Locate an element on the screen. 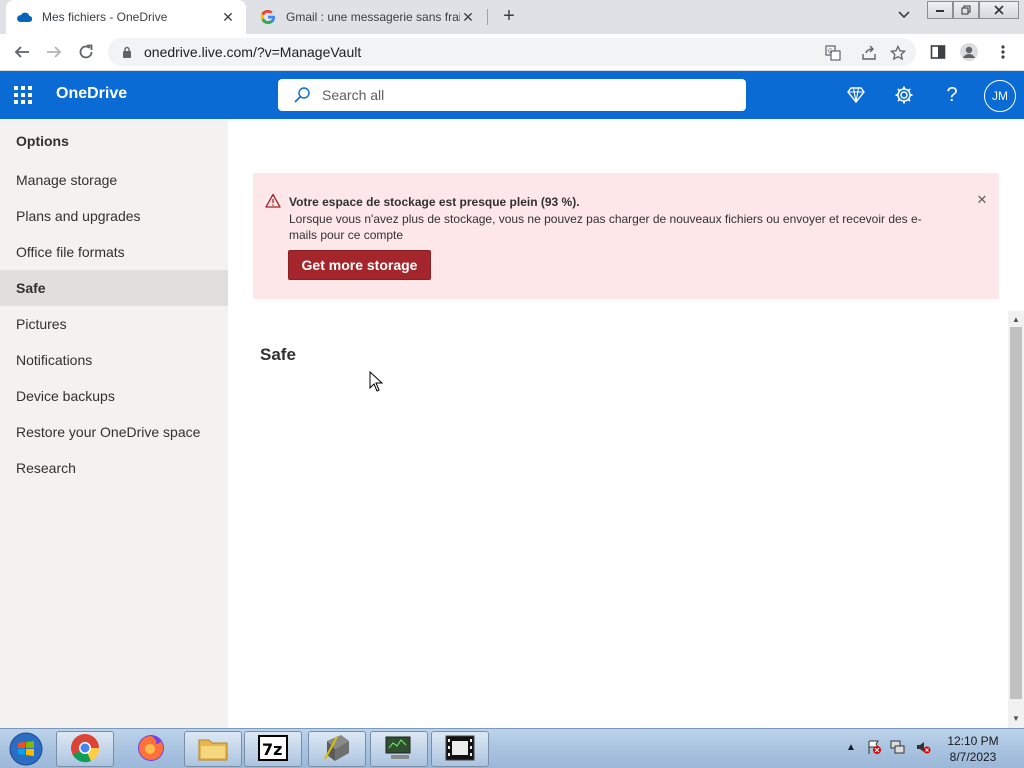 The width and height of the screenshot is (1024, 768). taskbar-film-app is located at coordinates (460, 749).